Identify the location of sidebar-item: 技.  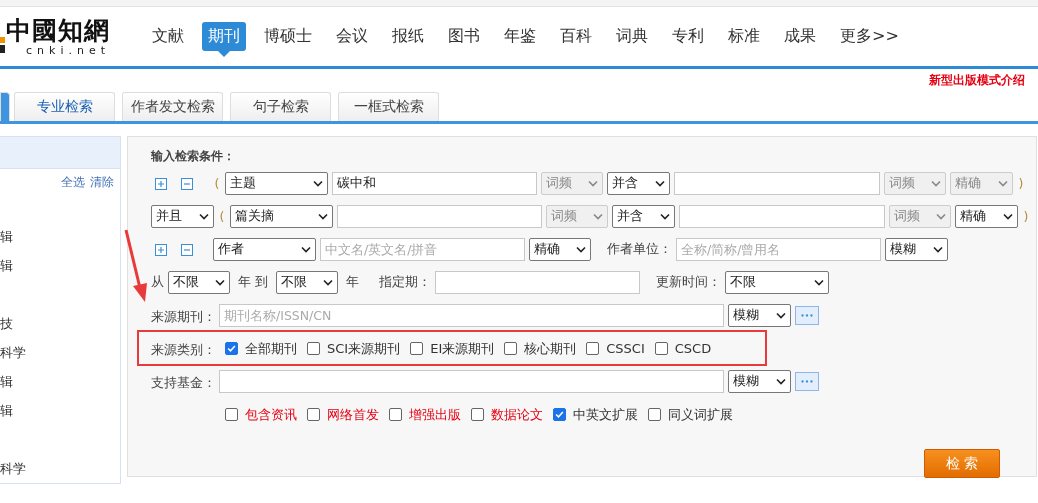
(60, 323).